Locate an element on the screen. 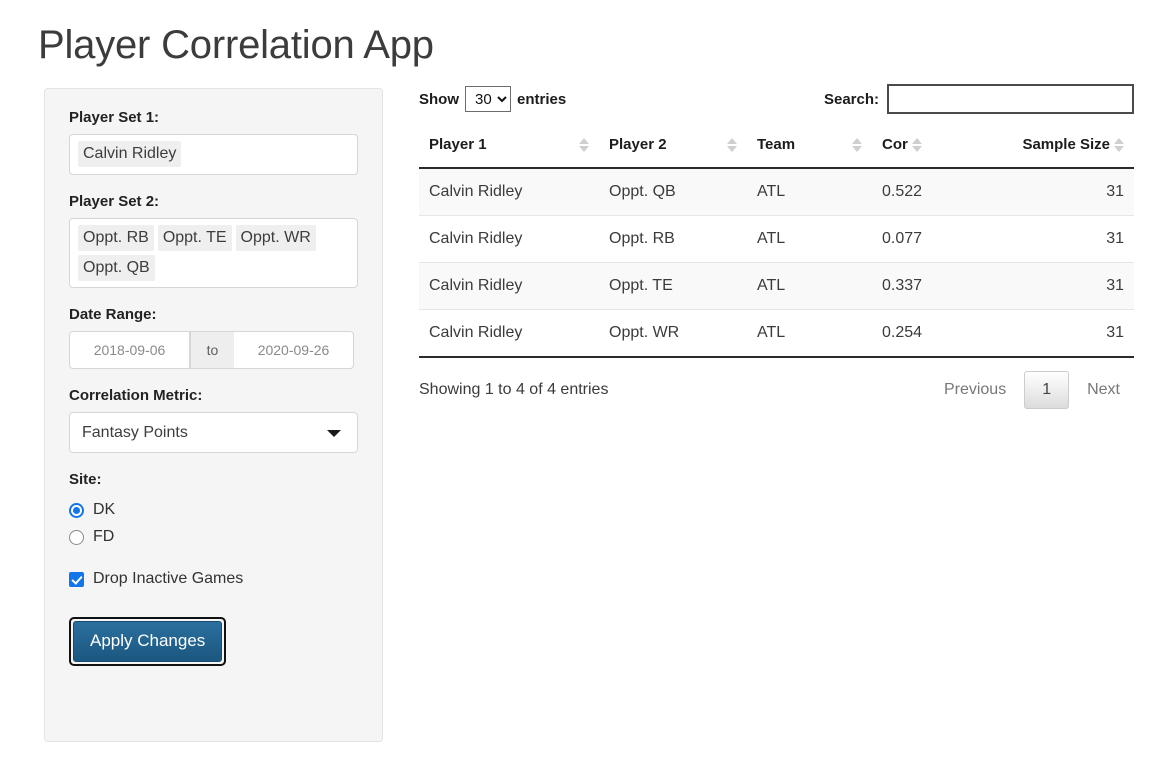 This screenshot has width=1158, height=761. pagination-previous: Previous is located at coordinates (975, 390).